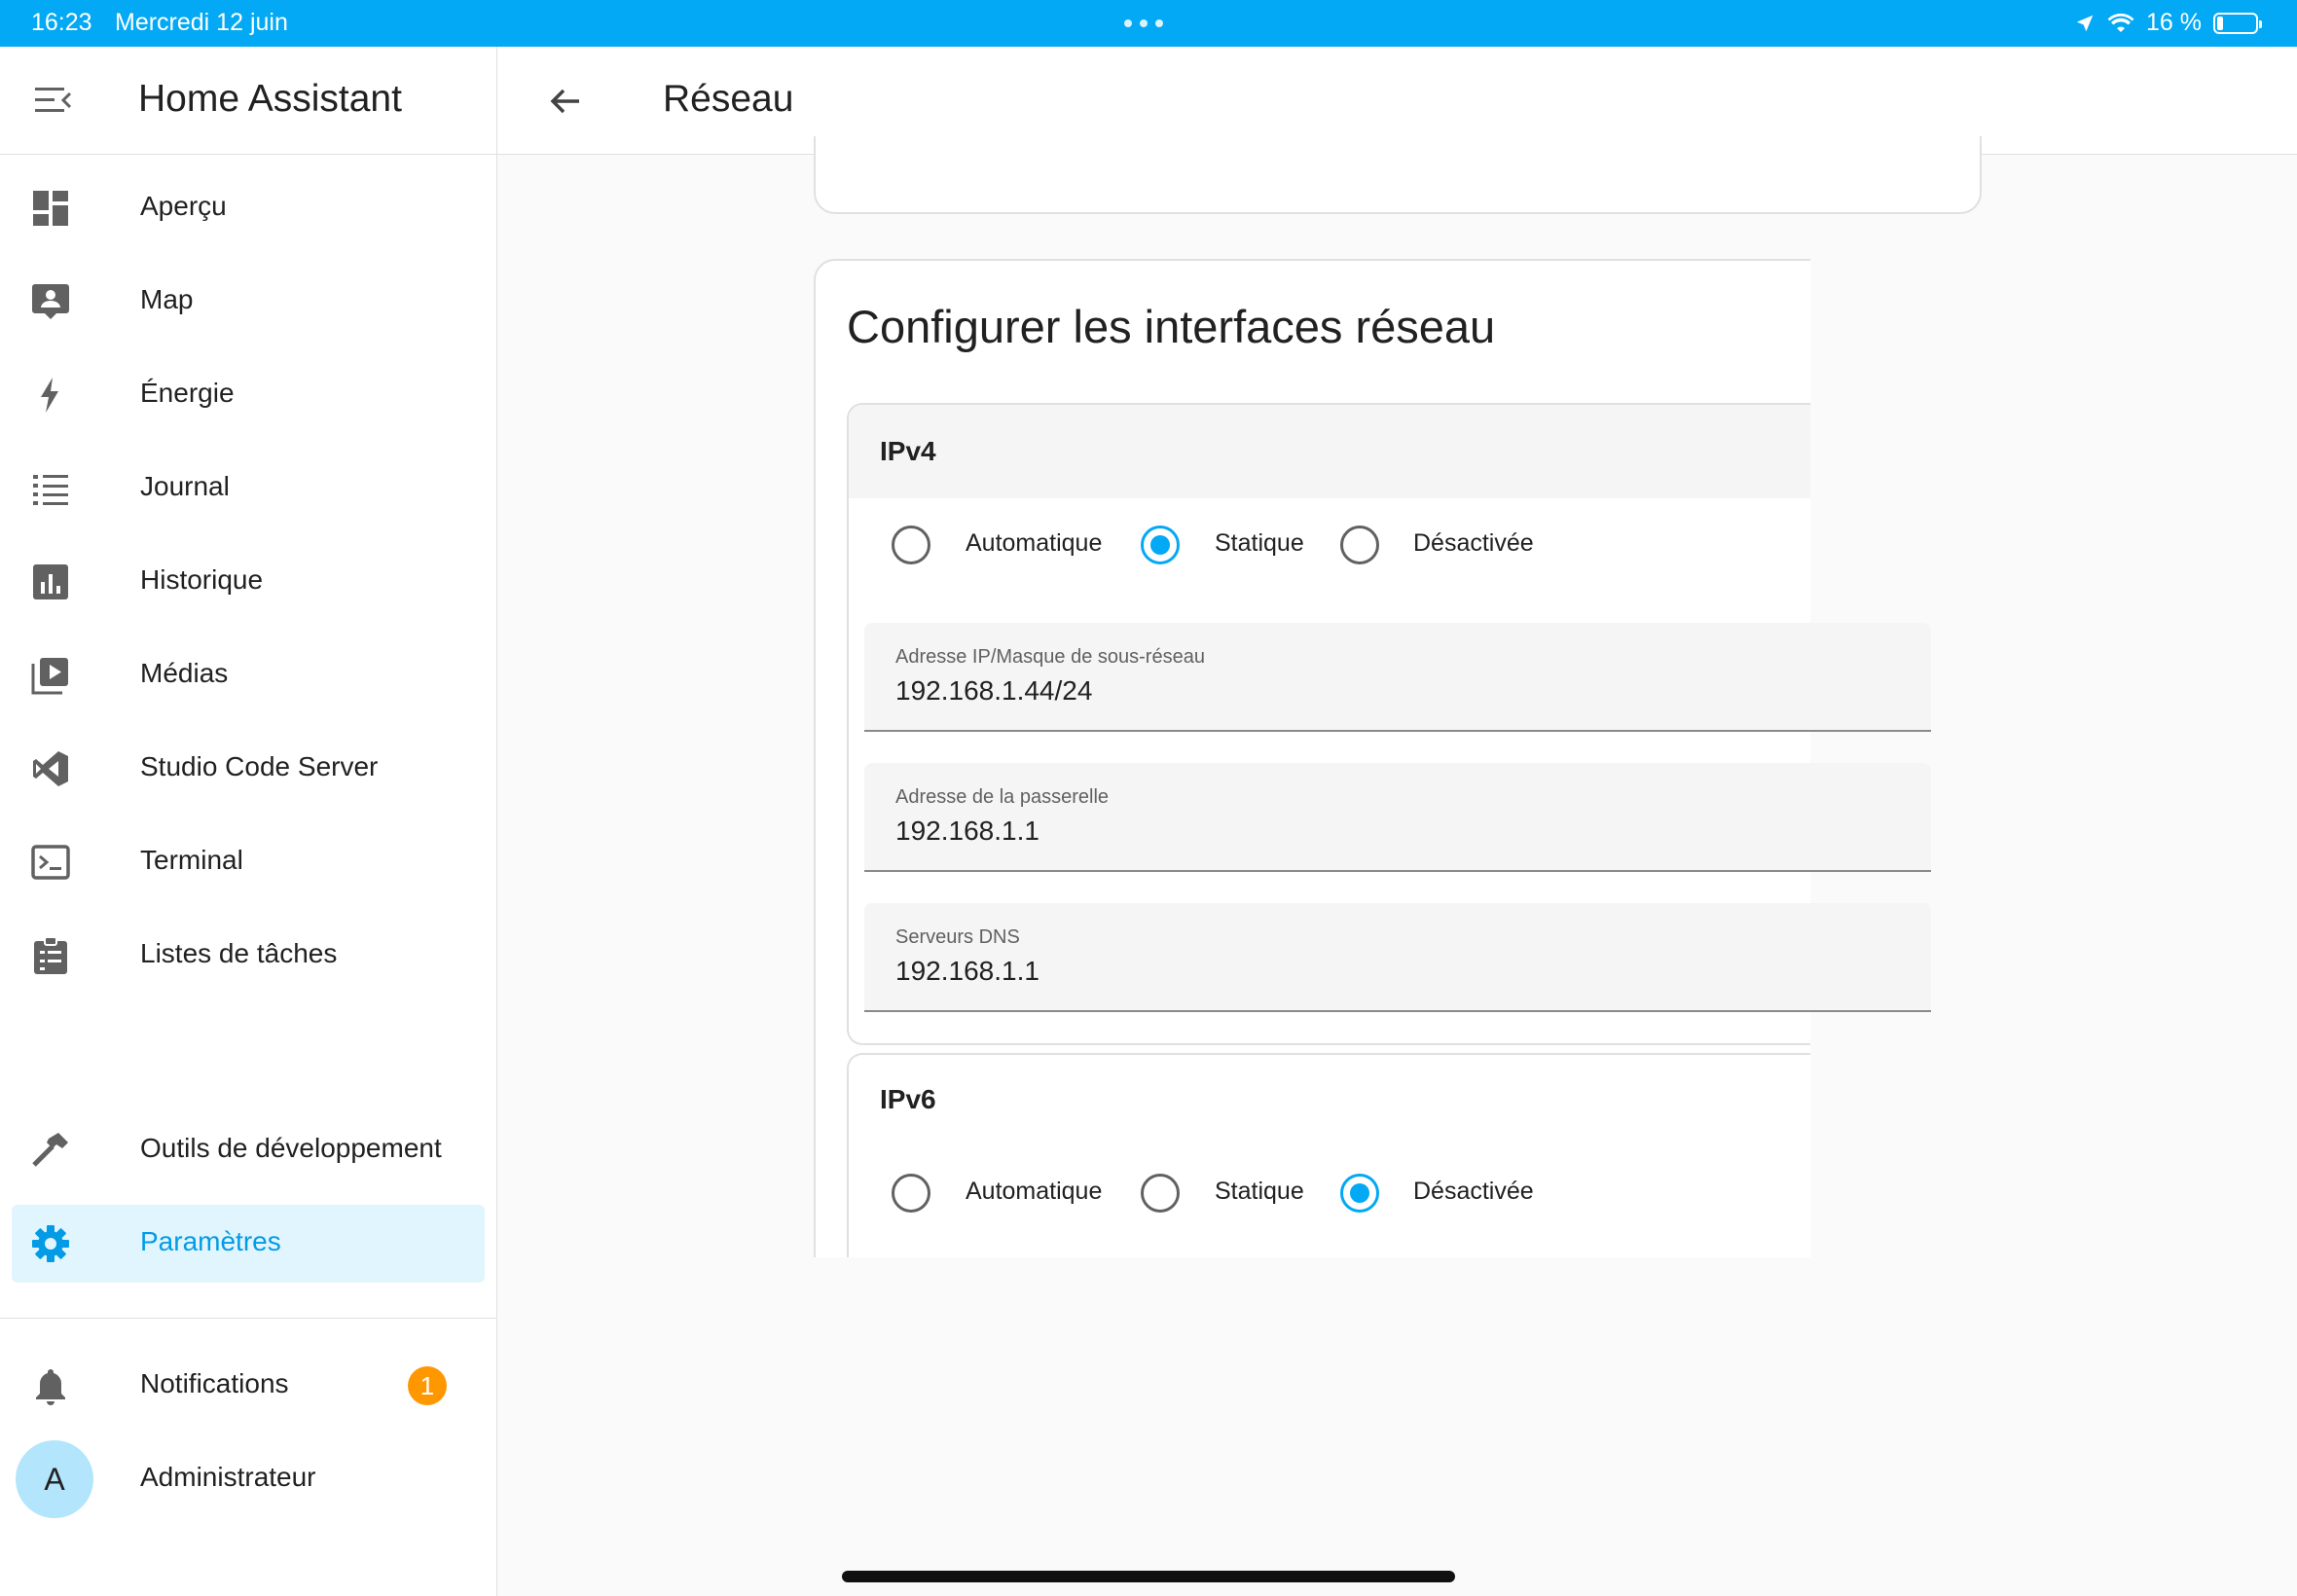 The width and height of the screenshot is (2297, 1596). I want to click on location-arrow-icon, so click(2085, 23).